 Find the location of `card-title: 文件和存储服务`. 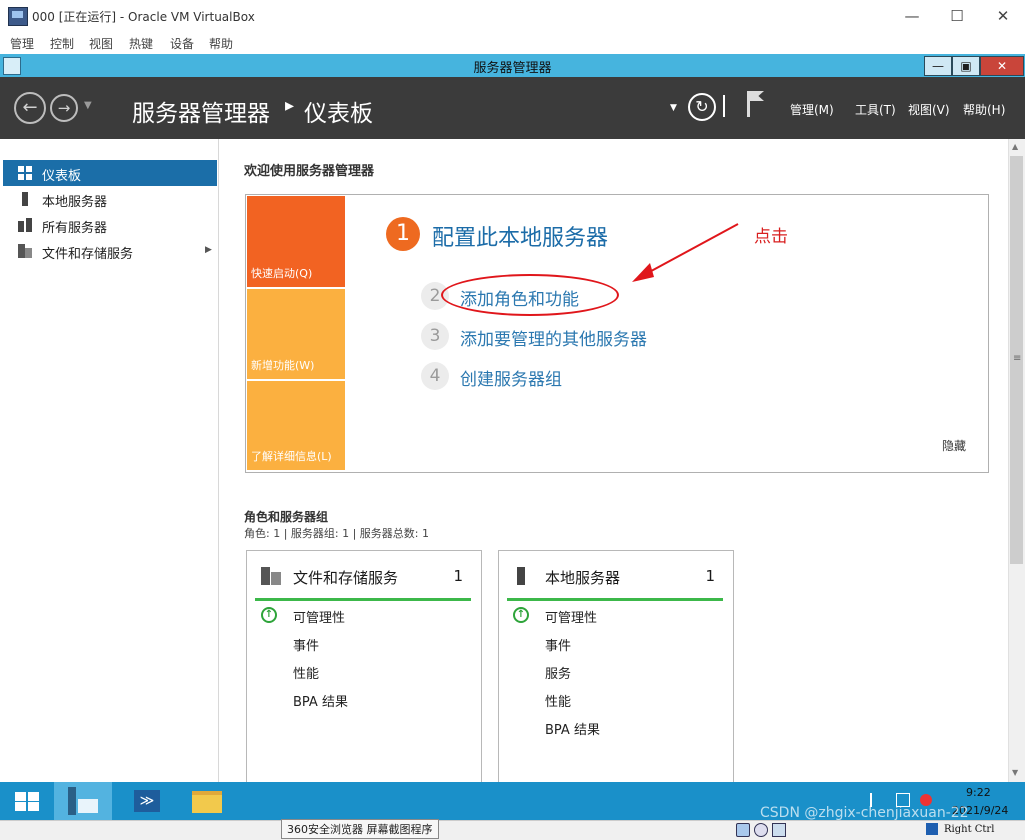

card-title: 文件和存储服务 is located at coordinates (346, 578).